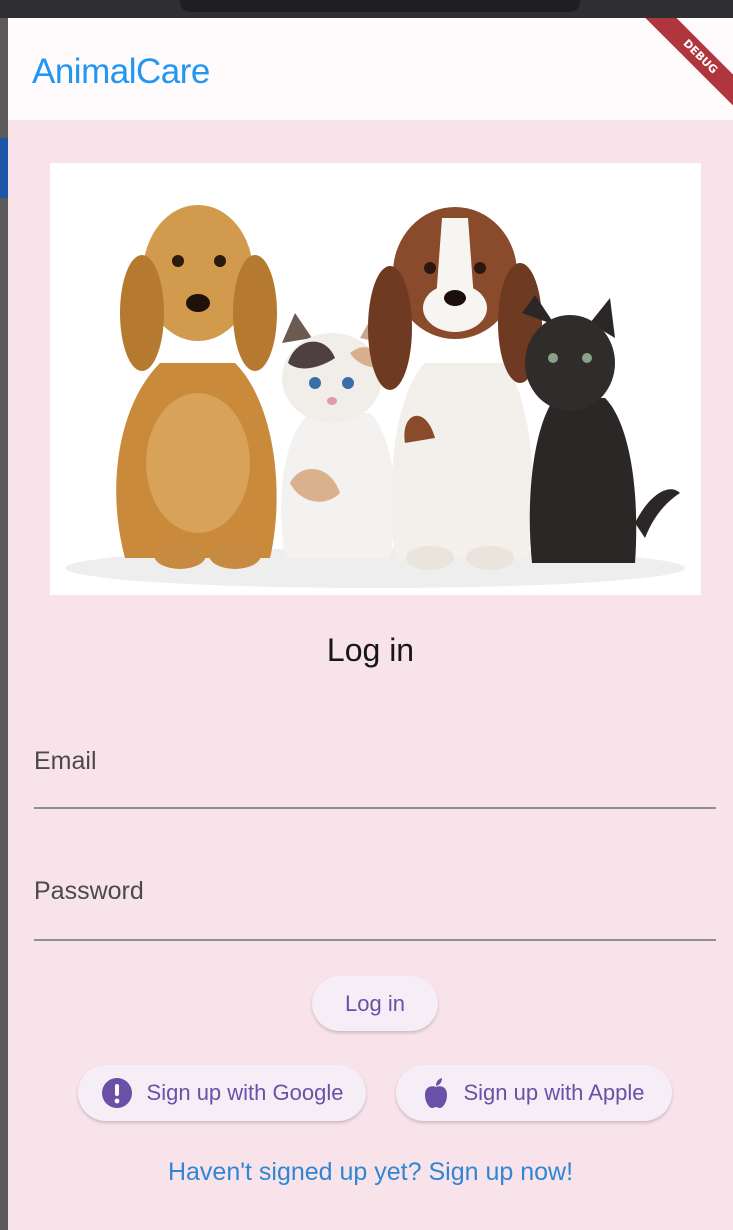 Image resolution: width=733 pixels, height=1230 pixels. I want to click on email-field: Email, so click(65, 761).